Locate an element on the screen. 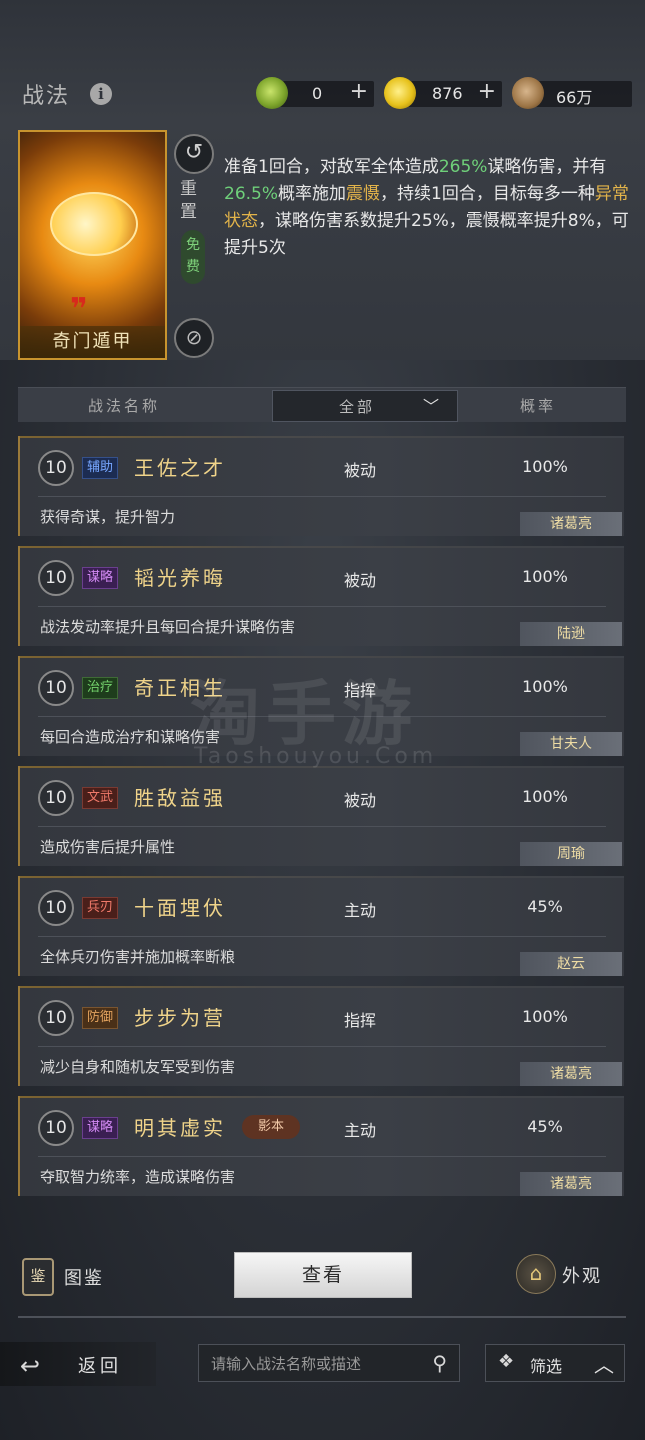 This screenshot has height=1440, width=645. page-title: 战法 is located at coordinates (46, 96).